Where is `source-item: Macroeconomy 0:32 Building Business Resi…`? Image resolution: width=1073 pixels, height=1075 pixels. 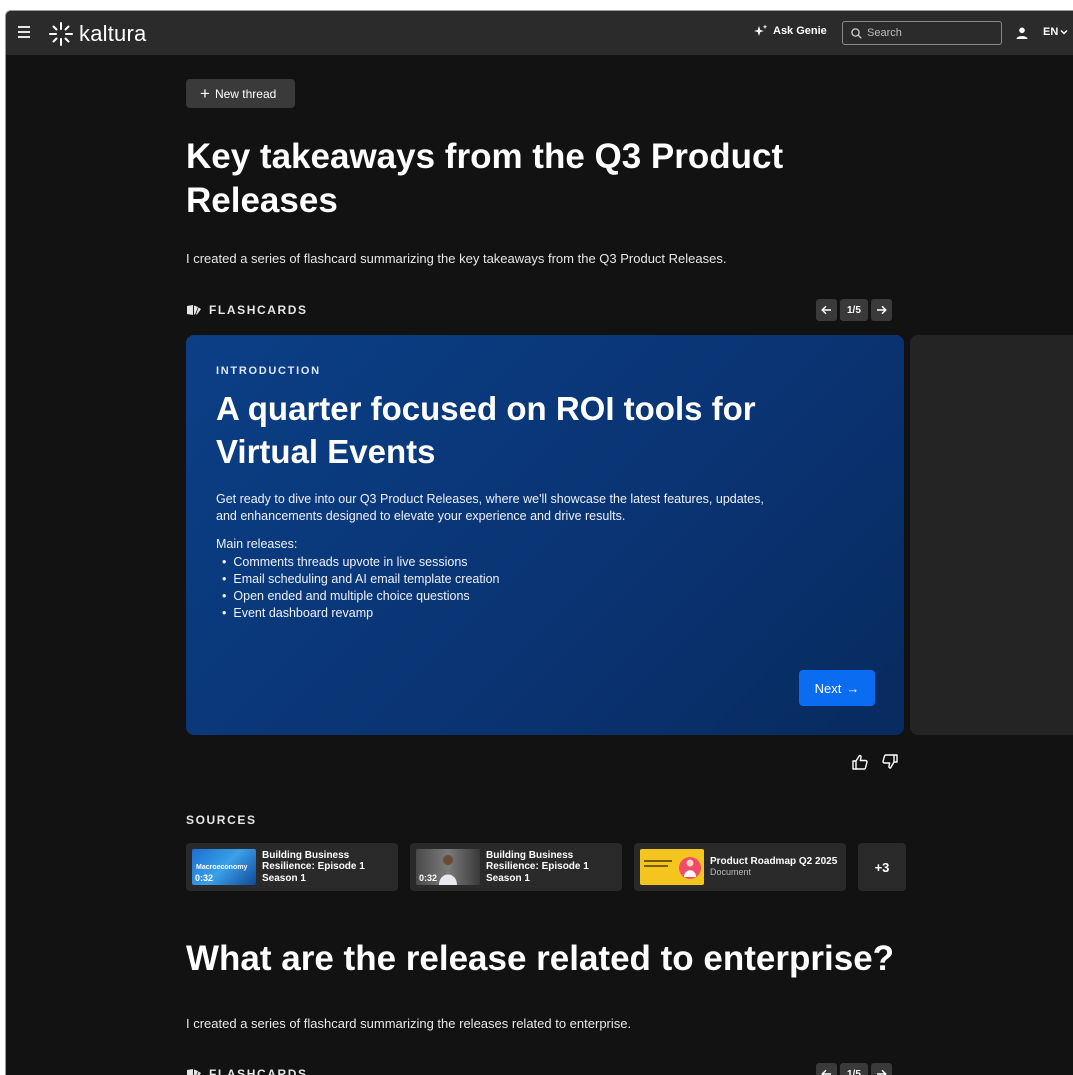 source-item: Macroeconomy 0:32 Building Business Resi… is located at coordinates (292, 867).